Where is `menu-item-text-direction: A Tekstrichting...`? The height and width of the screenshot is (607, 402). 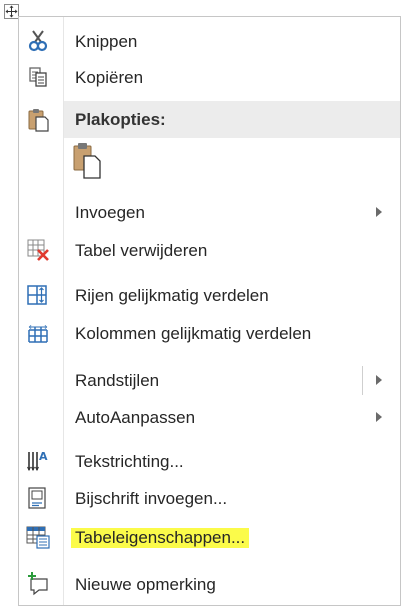
menu-item-text-direction: A Tekstrichting... is located at coordinates (209, 461).